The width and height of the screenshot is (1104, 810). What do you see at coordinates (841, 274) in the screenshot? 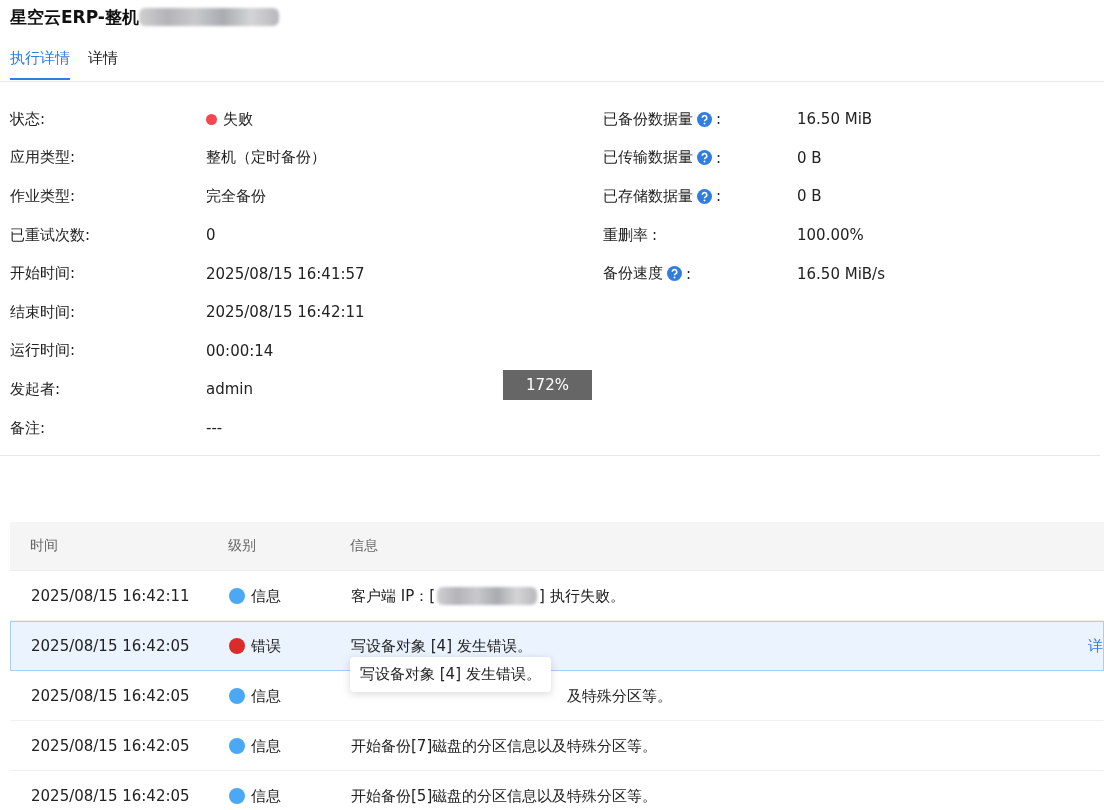
I see `detail-value: 16.50 MiB/s` at bounding box center [841, 274].